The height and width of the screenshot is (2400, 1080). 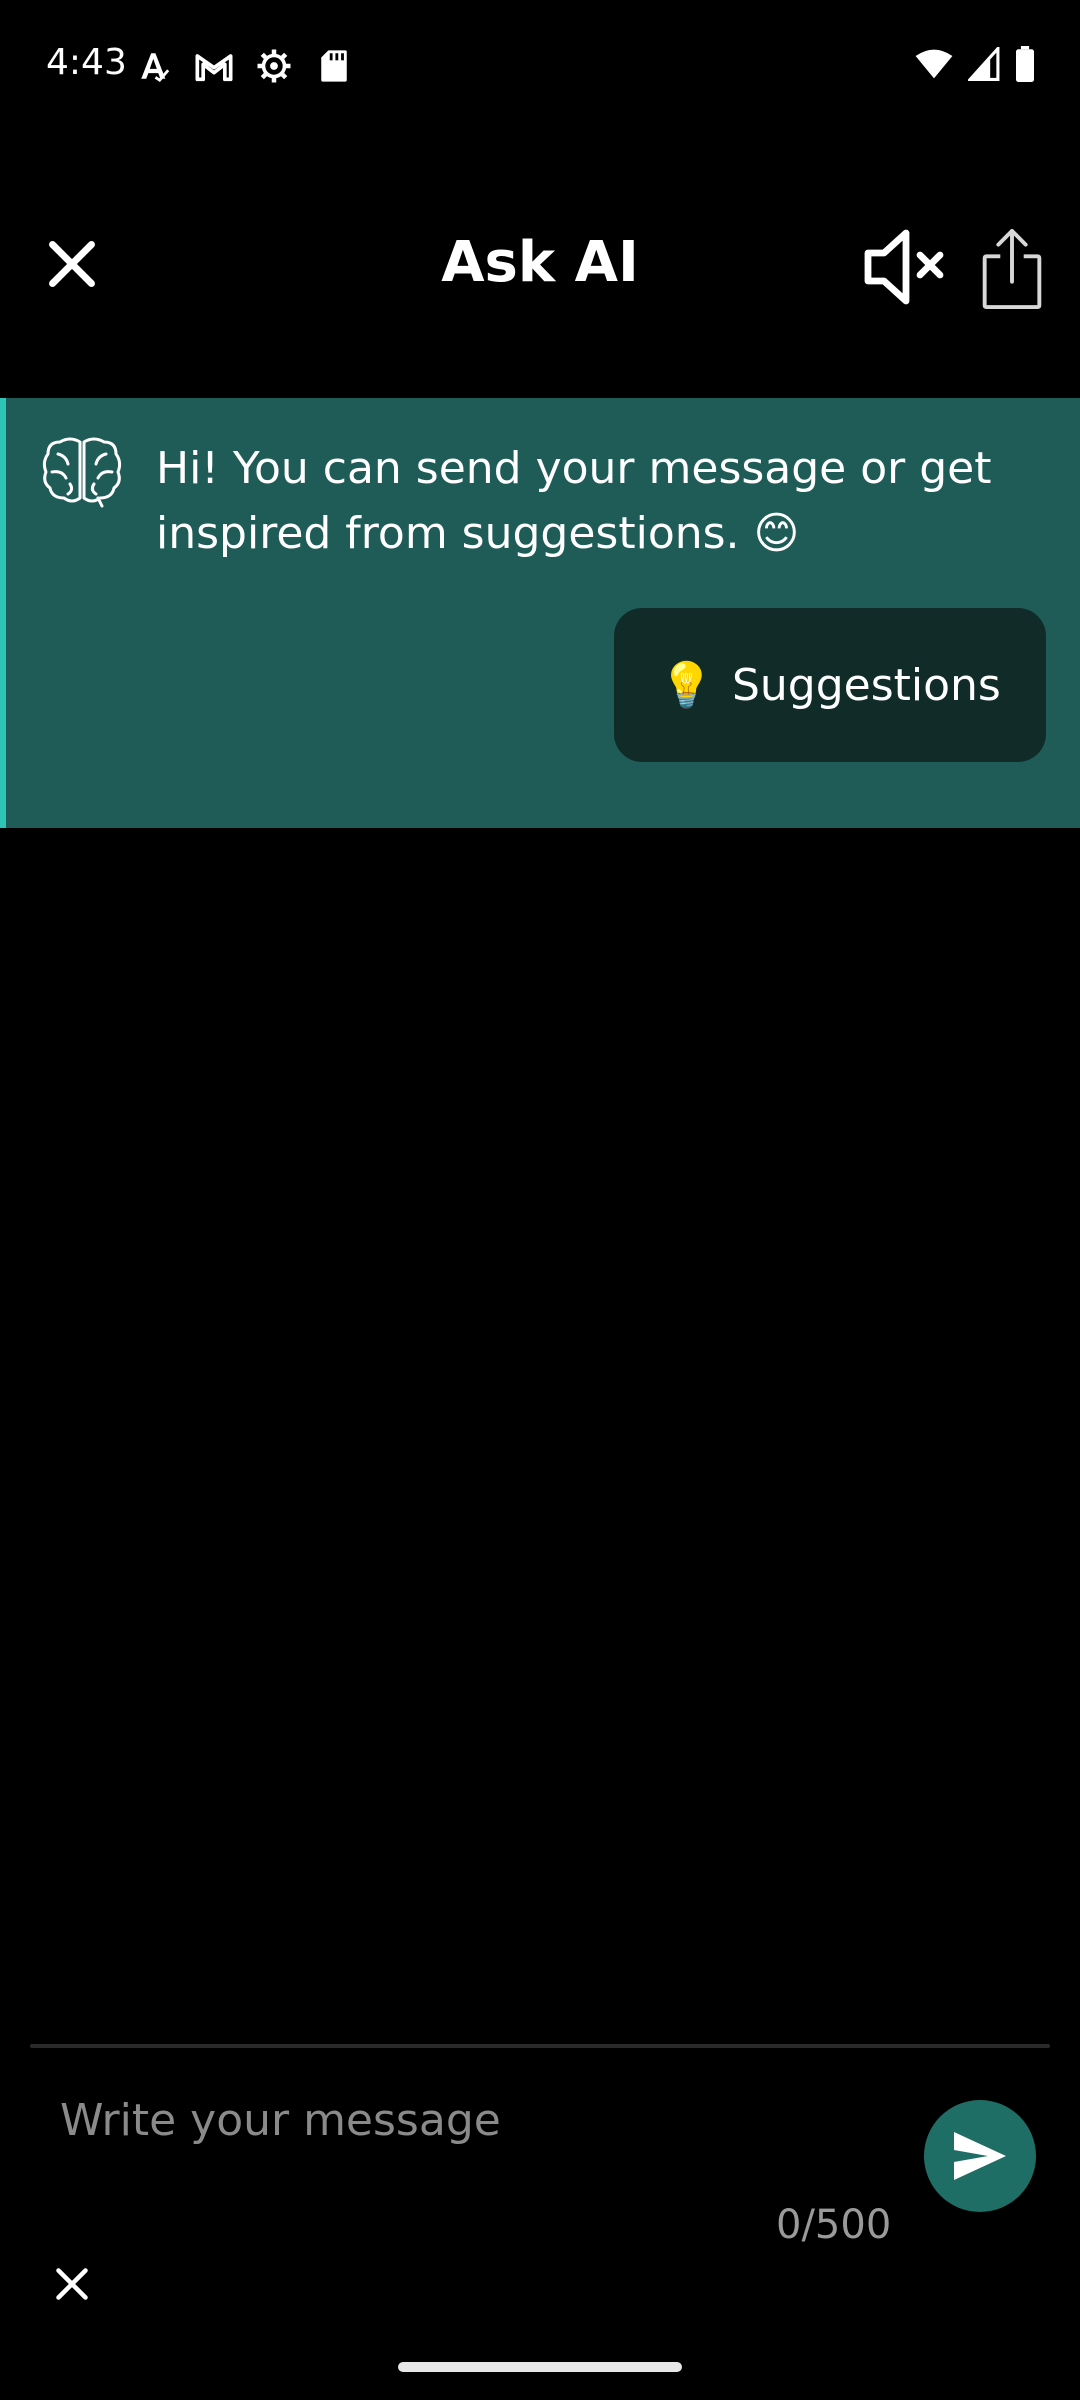 I want to click on status-bar: 4:43, so click(x=540, y=65).